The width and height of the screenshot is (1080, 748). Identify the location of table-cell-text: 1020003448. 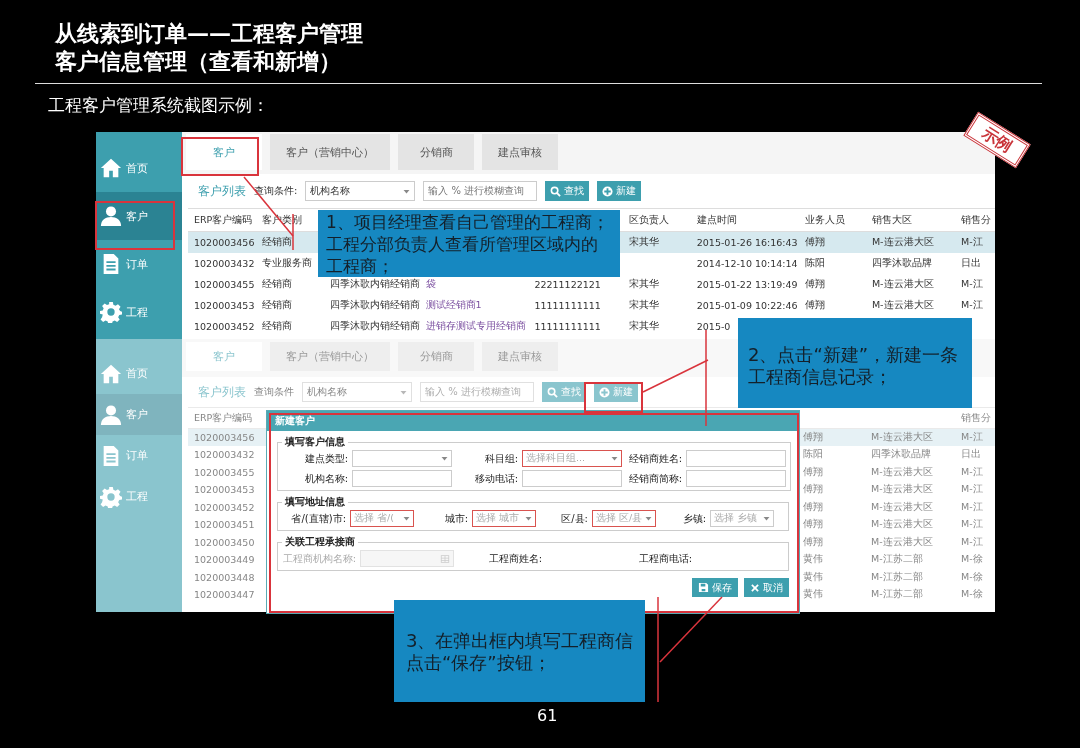
(224, 577).